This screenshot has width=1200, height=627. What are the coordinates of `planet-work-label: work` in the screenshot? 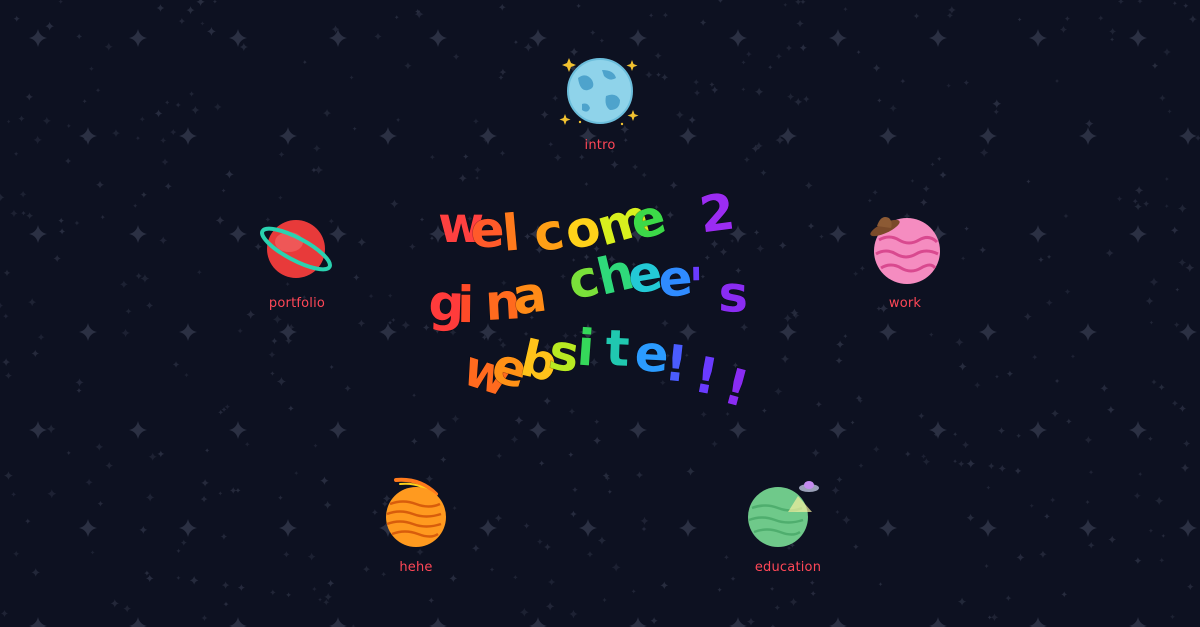 It's located at (905, 303).